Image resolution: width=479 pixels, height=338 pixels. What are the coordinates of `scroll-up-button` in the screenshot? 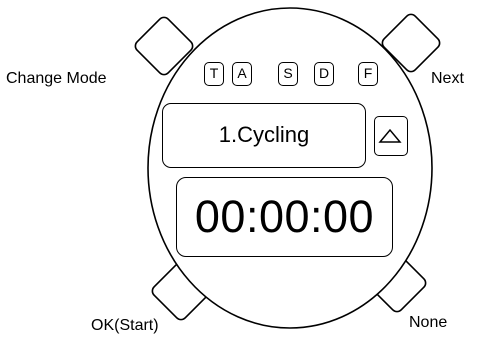 It's located at (391, 136).